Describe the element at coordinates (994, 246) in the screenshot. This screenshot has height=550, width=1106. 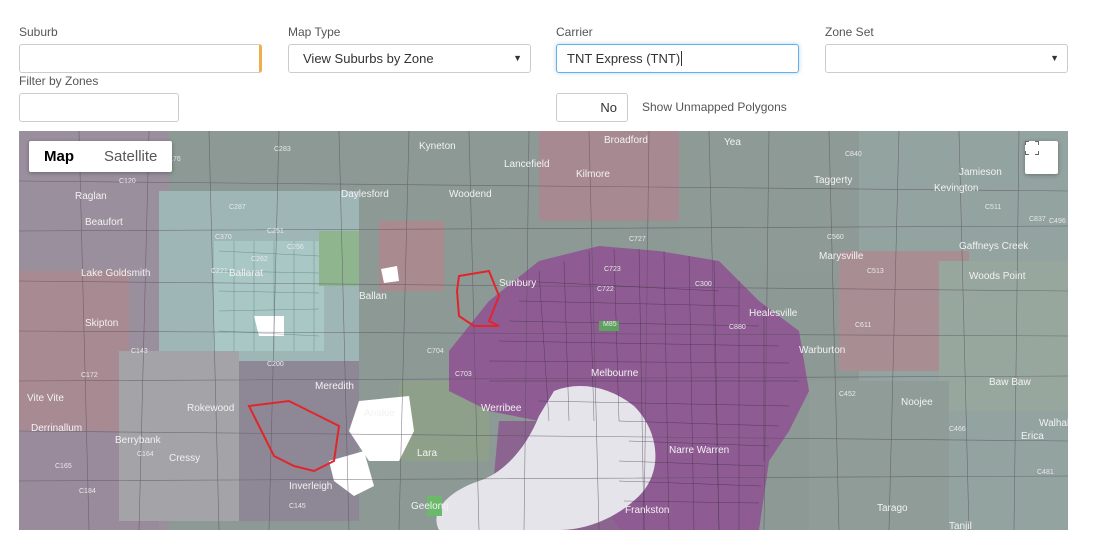
I see `place-label: Gaffneys Creek` at that location.